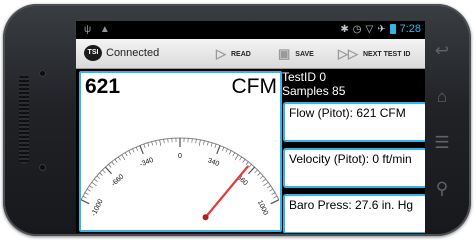  Describe the element at coordinates (24, 119) in the screenshot. I see `speaker-grille` at that location.